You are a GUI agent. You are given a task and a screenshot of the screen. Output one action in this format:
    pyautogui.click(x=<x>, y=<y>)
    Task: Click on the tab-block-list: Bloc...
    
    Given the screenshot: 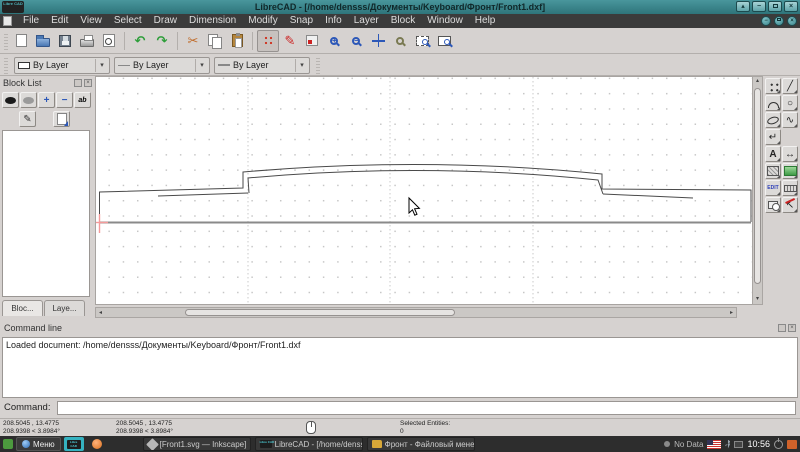 What is the action you would take?
    pyautogui.click(x=22, y=308)
    